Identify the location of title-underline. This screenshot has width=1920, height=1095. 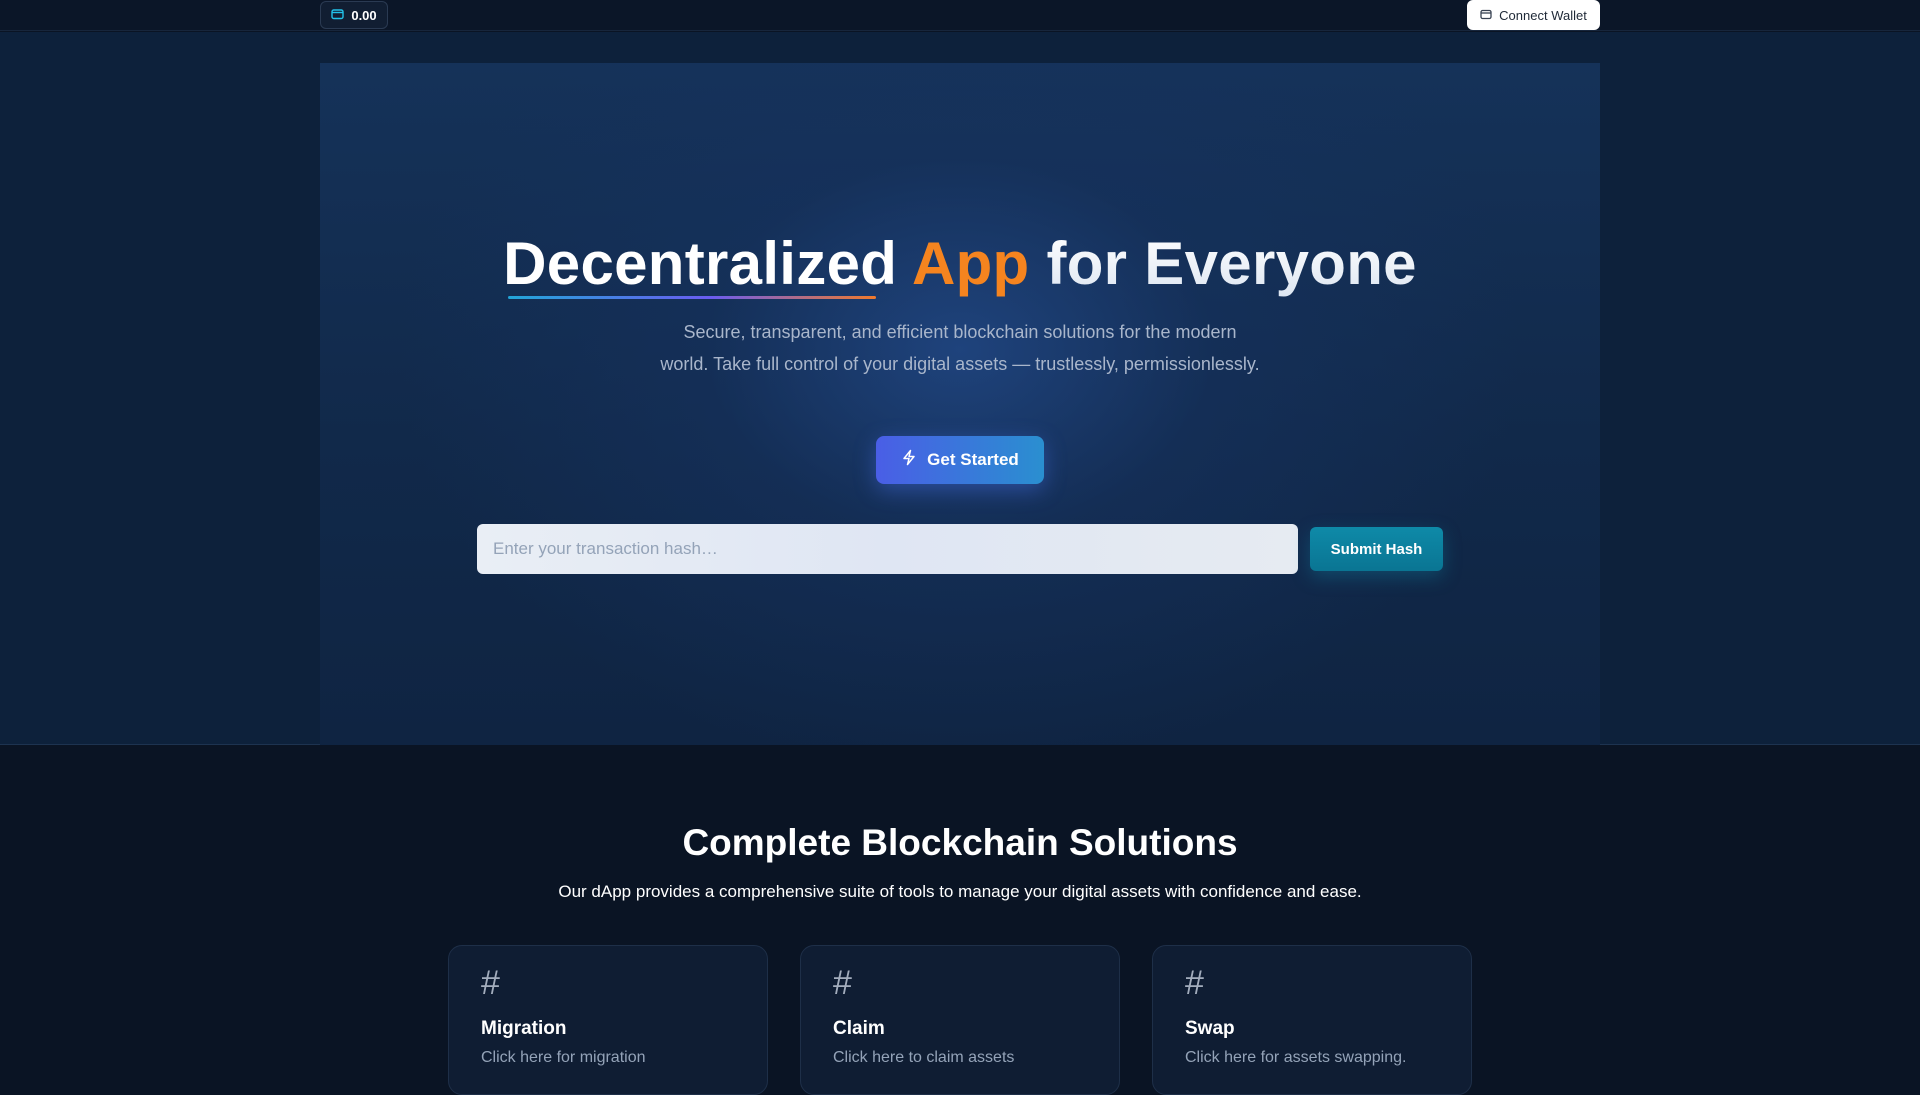
(692, 297).